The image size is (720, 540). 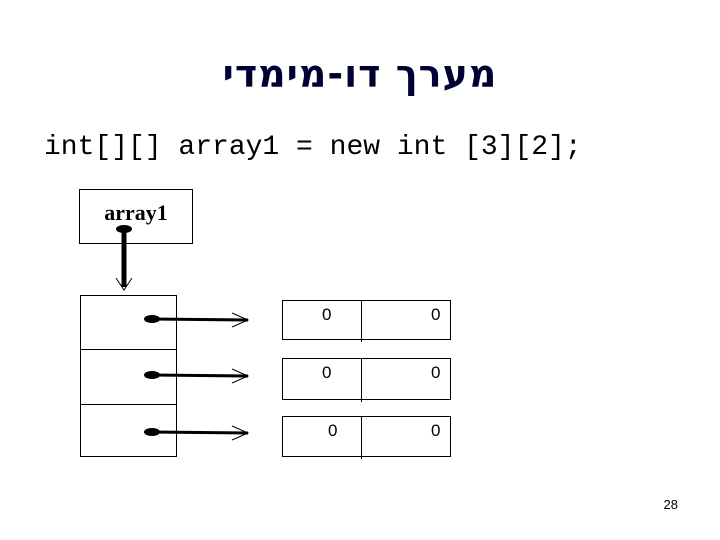 What do you see at coordinates (124, 258) in the screenshot?
I see `reference-arrow-var` at bounding box center [124, 258].